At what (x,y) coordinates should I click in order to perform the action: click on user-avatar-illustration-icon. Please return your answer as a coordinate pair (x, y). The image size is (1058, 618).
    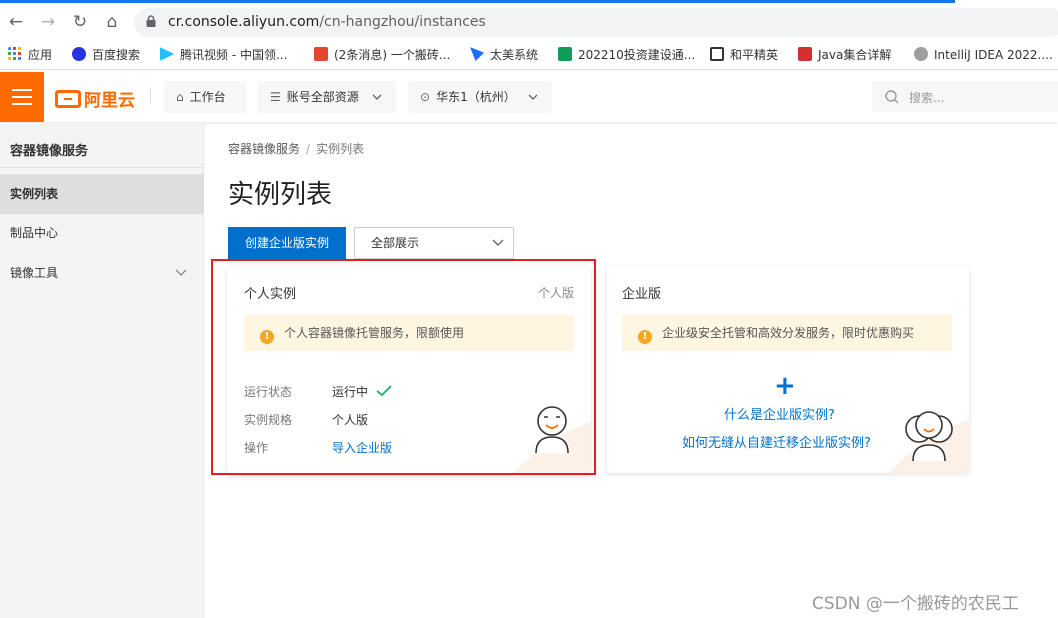
    Looking at the image, I should click on (551, 440).